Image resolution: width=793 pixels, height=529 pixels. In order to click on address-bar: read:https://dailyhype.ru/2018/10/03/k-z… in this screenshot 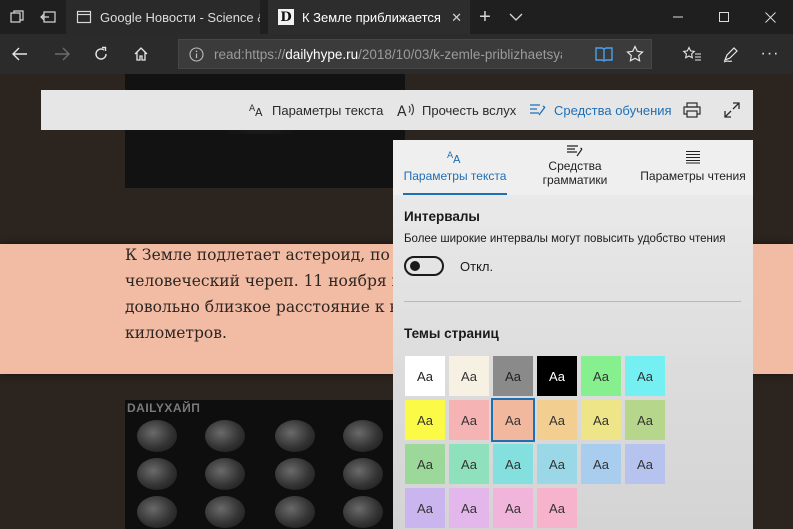, I will do `click(415, 54)`.